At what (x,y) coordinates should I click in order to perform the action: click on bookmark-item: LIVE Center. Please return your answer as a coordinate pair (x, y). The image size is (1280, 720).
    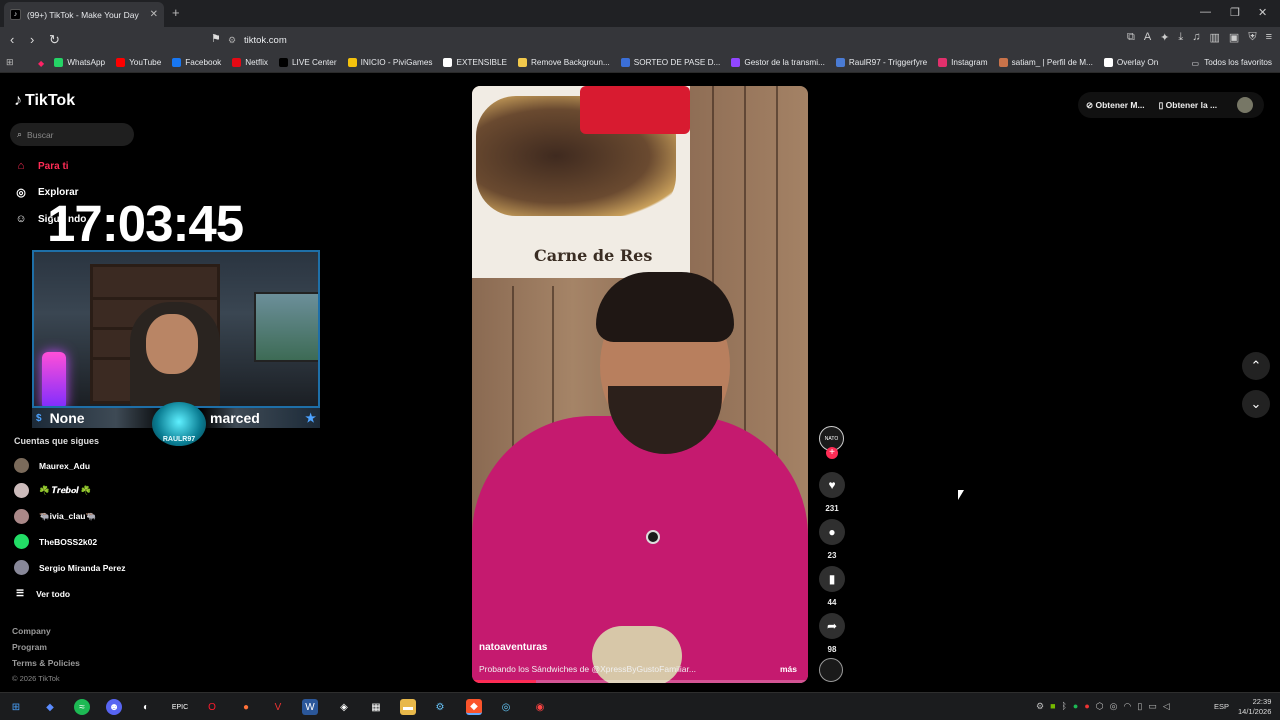
    Looking at the image, I should click on (307, 62).